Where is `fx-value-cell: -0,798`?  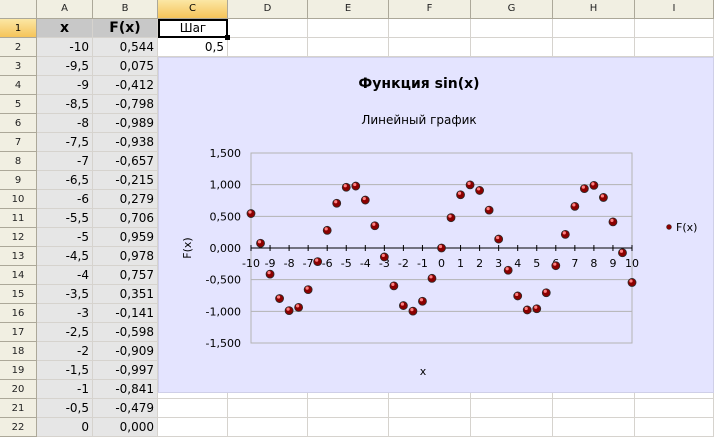
fx-value-cell: -0,798 is located at coordinates (125, 104).